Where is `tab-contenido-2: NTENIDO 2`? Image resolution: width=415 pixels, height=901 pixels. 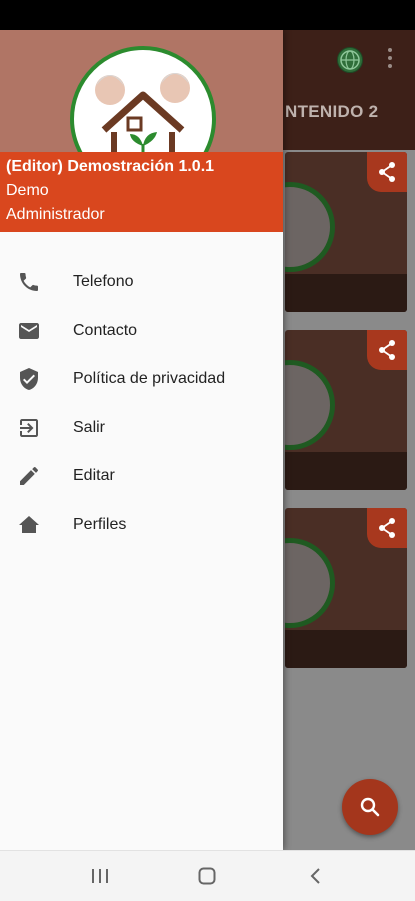 tab-contenido-2: NTENIDO 2 is located at coordinates (331, 112).